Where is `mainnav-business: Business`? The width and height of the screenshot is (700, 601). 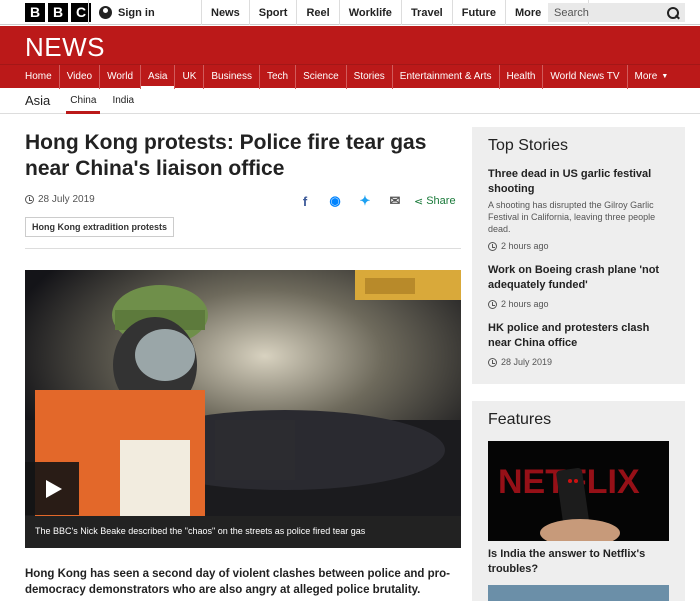
mainnav-business: Business is located at coordinates (232, 76).